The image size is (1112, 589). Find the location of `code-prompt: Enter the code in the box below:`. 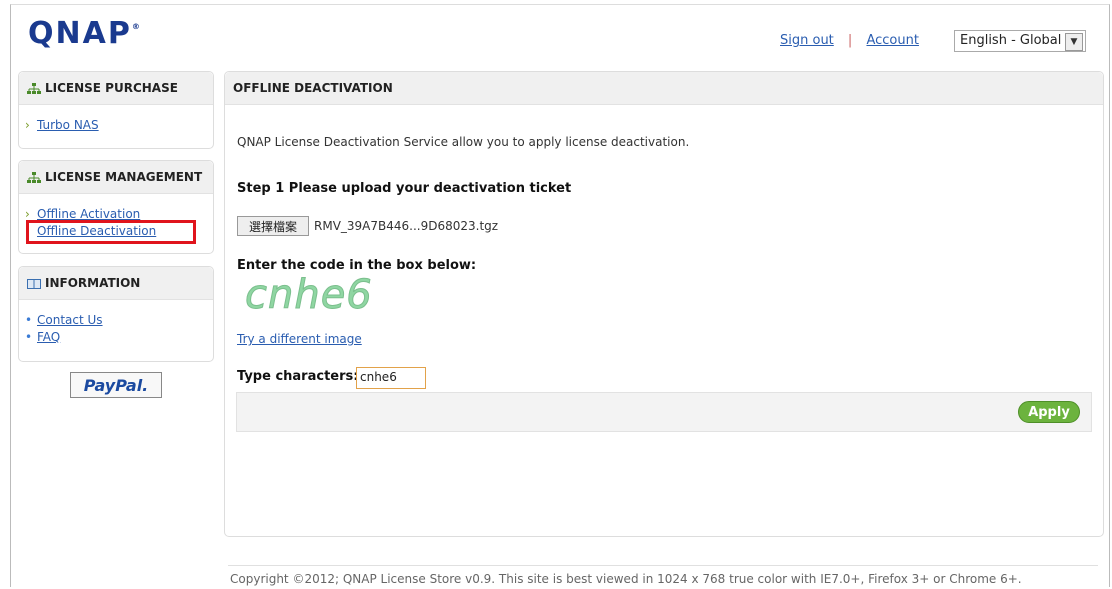

code-prompt: Enter the code in the box below: is located at coordinates (357, 265).